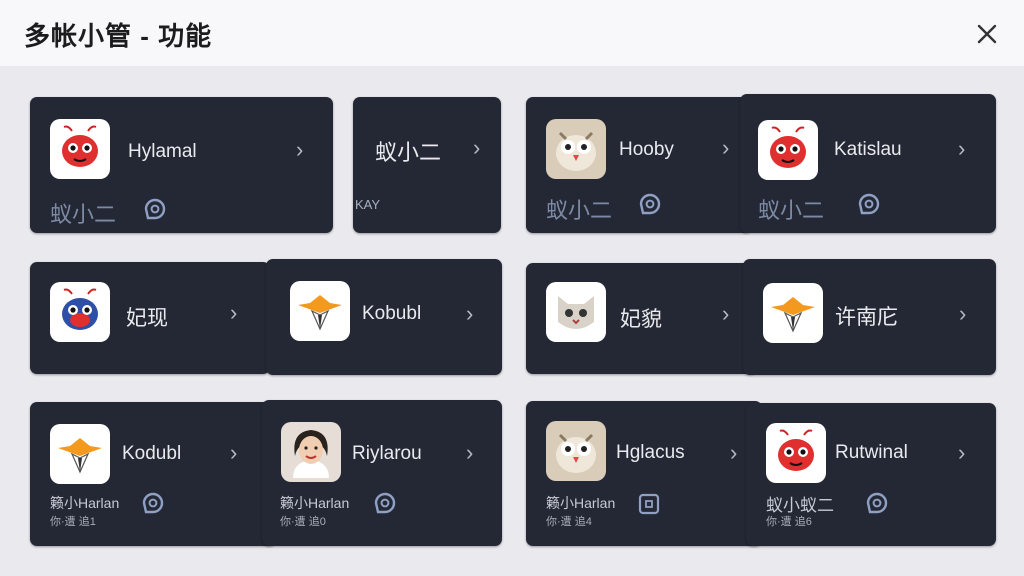 The image size is (1024, 576). I want to click on cat-icon, so click(576, 312).